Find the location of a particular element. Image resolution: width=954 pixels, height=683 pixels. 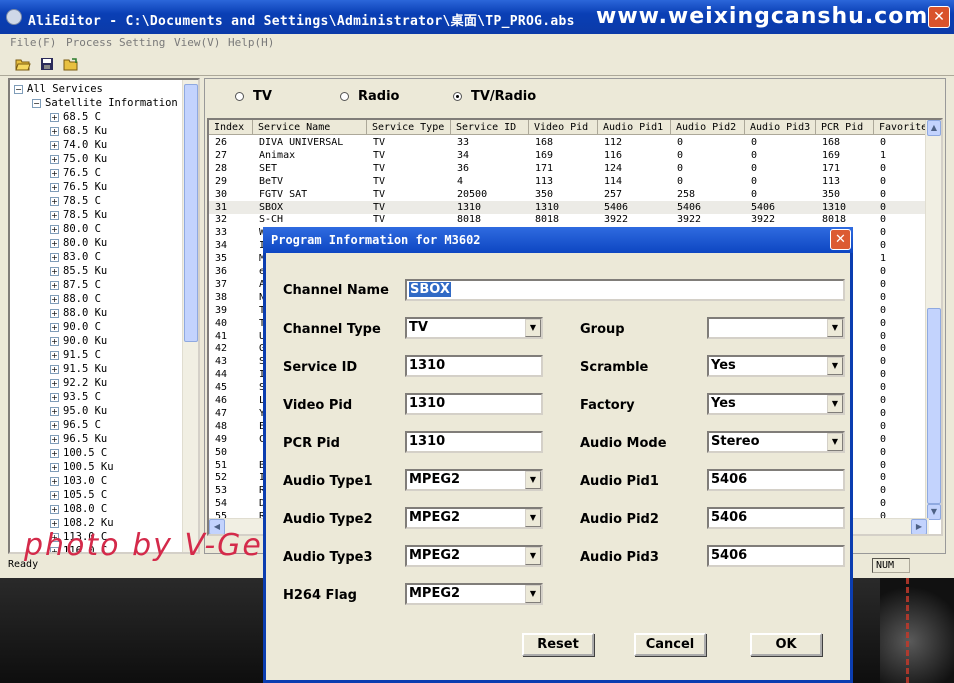

scroll-up-icon: ▲ is located at coordinates (934, 128).